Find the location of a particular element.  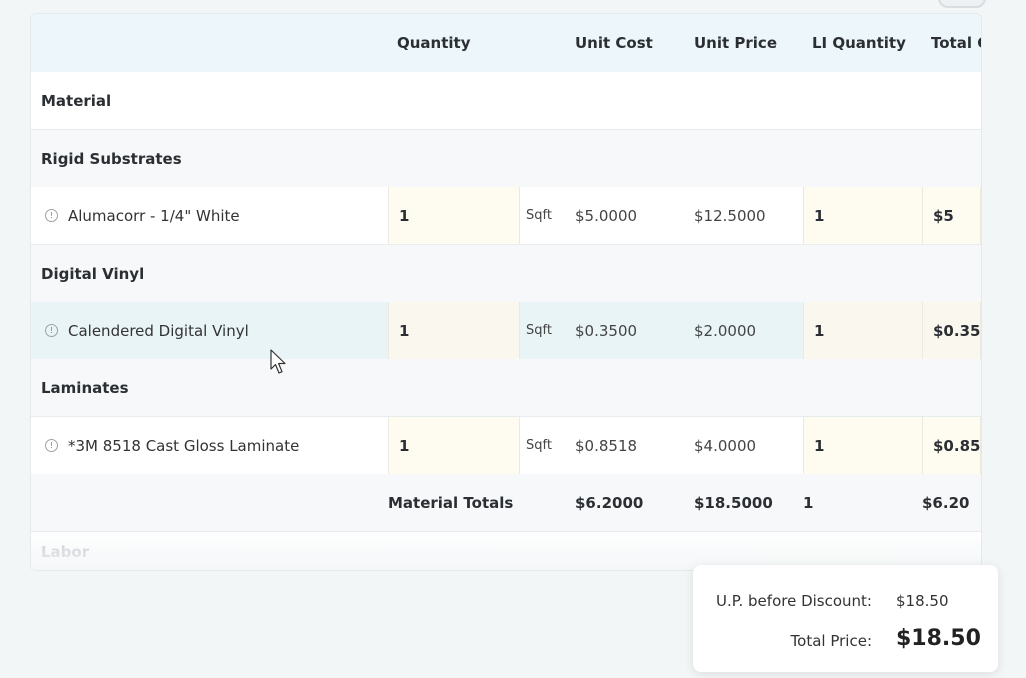

group-row: Digital Vinyl is located at coordinates (506, 274).